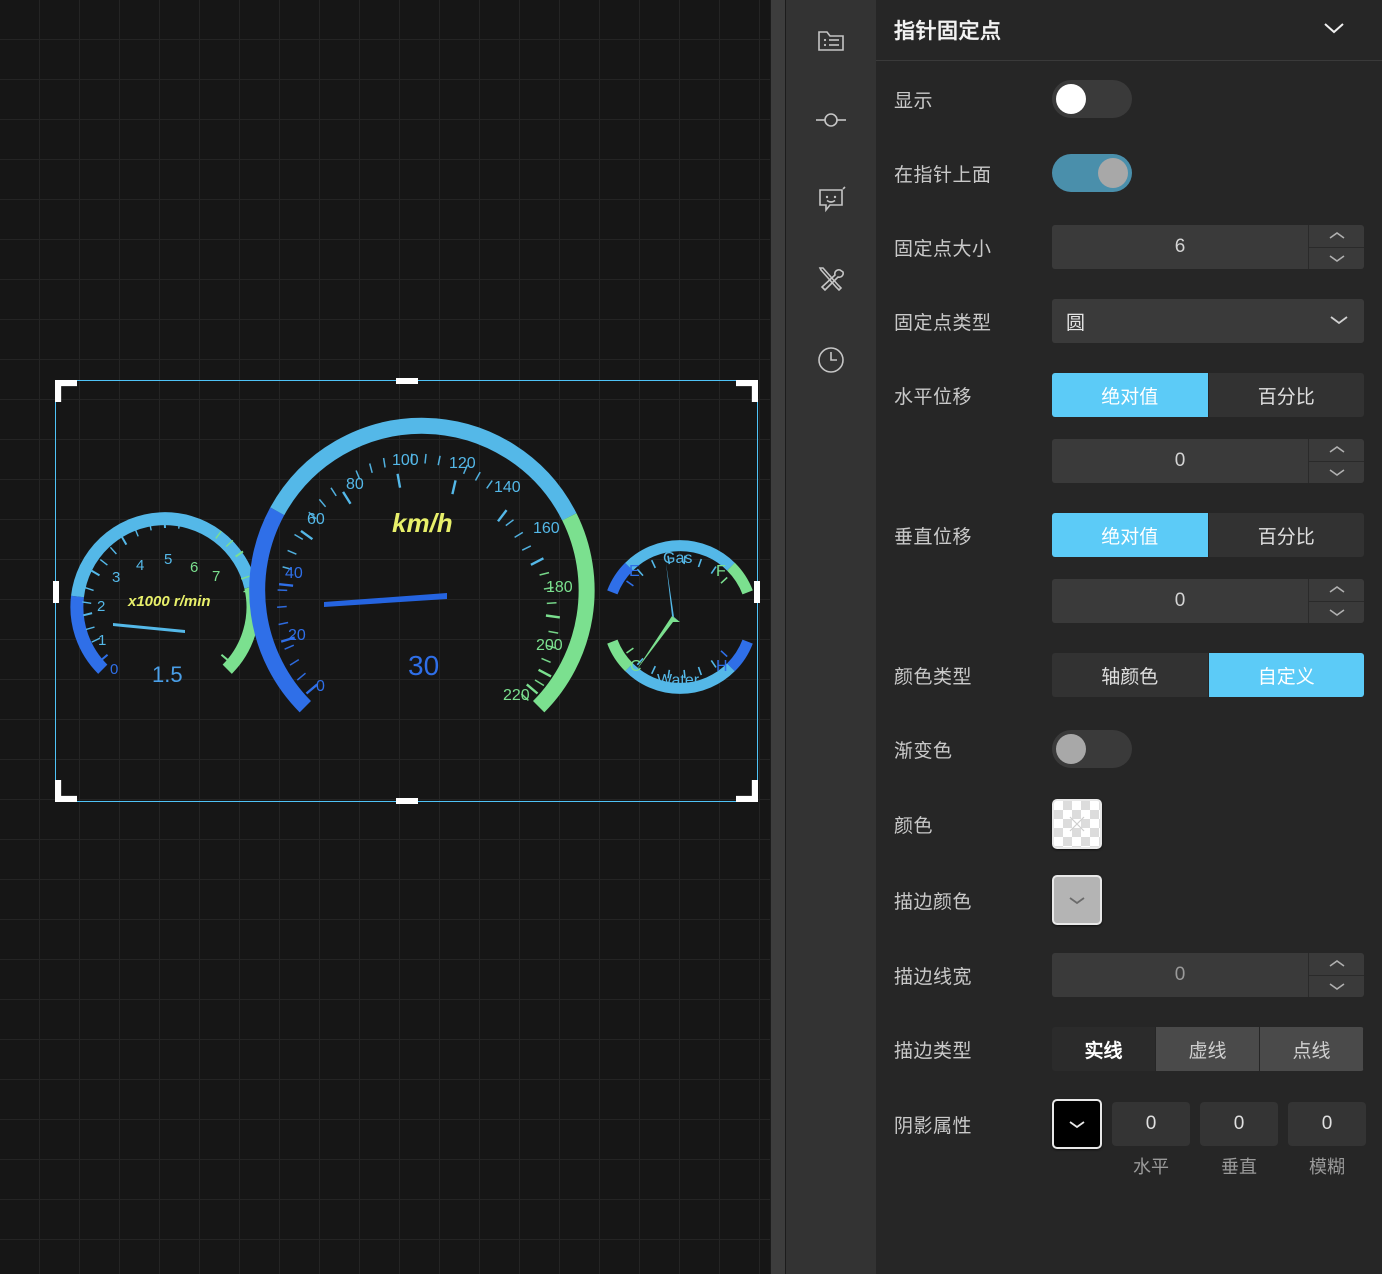 The width and height of the screenshot is (1382, 1274). Describe the element at coordinates (66, 391) in the screenshot. I see `resize-handle-tl` at that location.